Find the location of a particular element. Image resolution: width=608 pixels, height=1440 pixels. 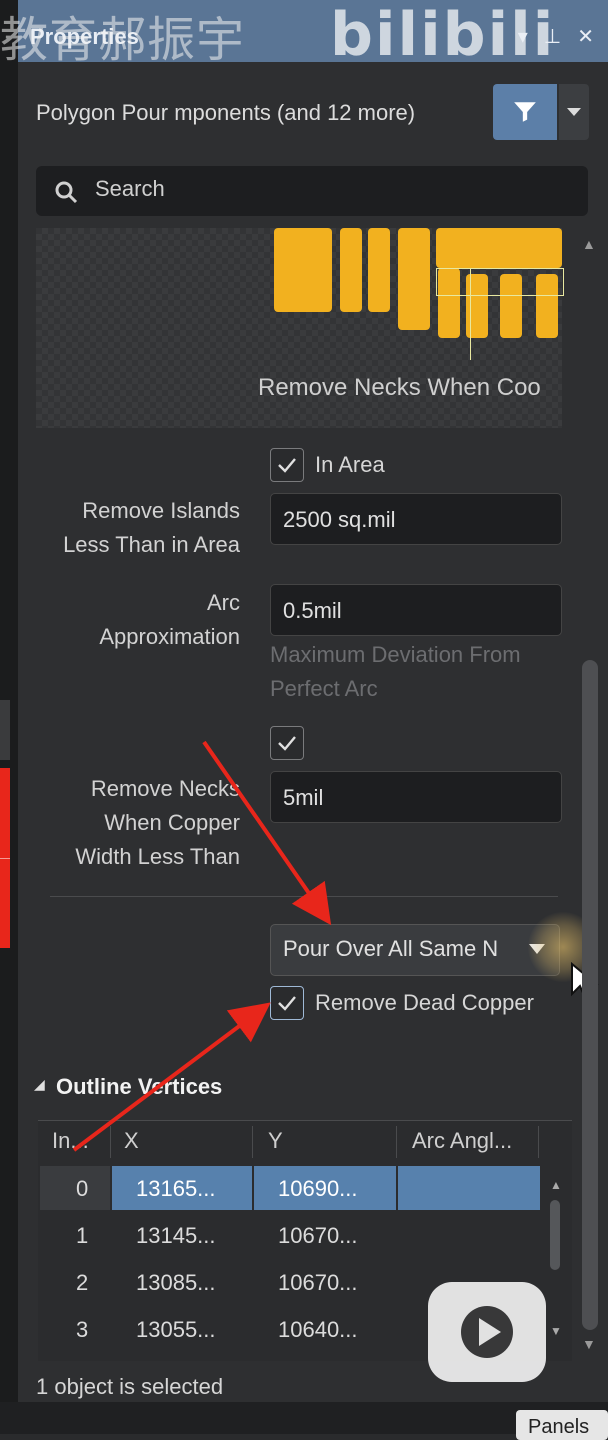

preview-caption: Remove Necks When Coo is located at coordinates (399, 387).